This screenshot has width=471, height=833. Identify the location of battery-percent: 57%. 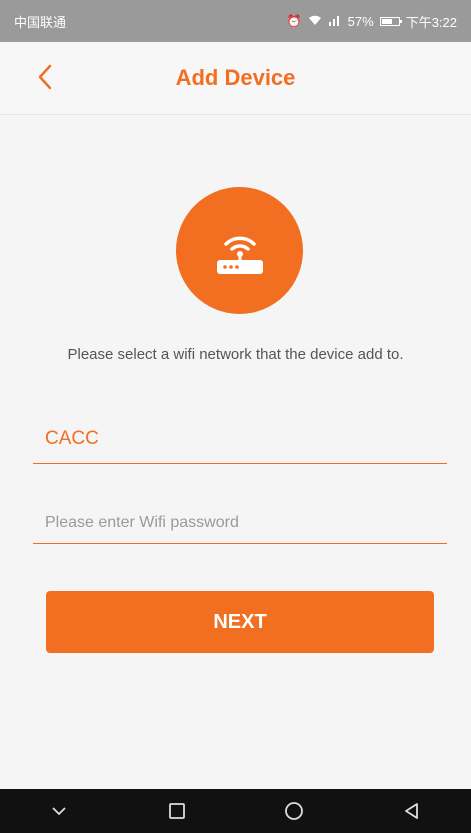
(360, 21).